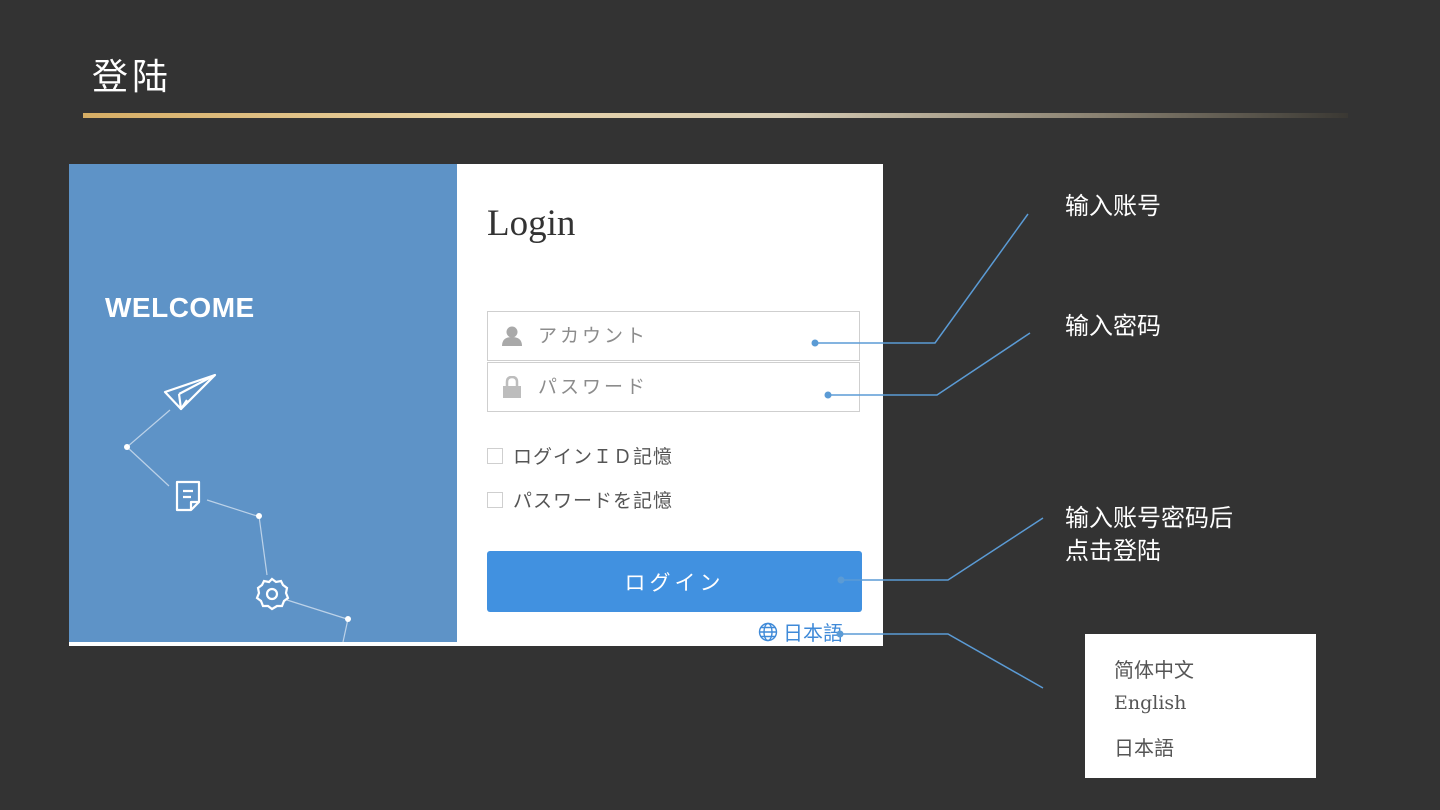 The height and width of the screenshot is (810, 1440). Describe the element at coordinates (1200, 706) in the screenshot. I see `language-menu: 简体中文 English 日本語` at that location.